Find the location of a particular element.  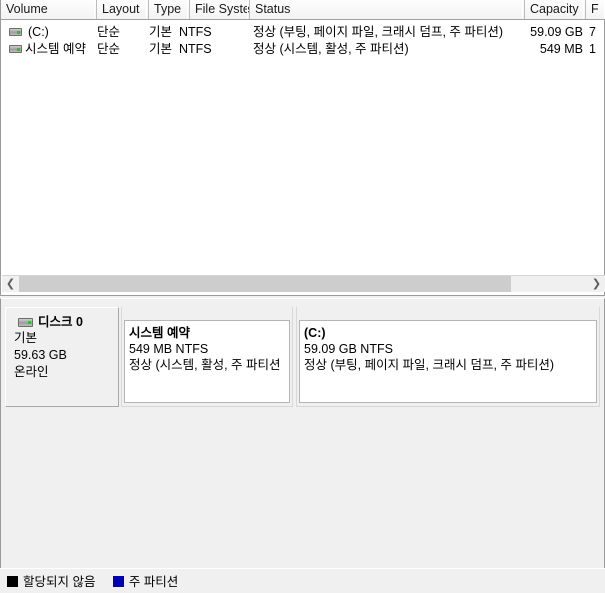

column-header-capacity-label: Capacity is located at coordinates (554, 9).